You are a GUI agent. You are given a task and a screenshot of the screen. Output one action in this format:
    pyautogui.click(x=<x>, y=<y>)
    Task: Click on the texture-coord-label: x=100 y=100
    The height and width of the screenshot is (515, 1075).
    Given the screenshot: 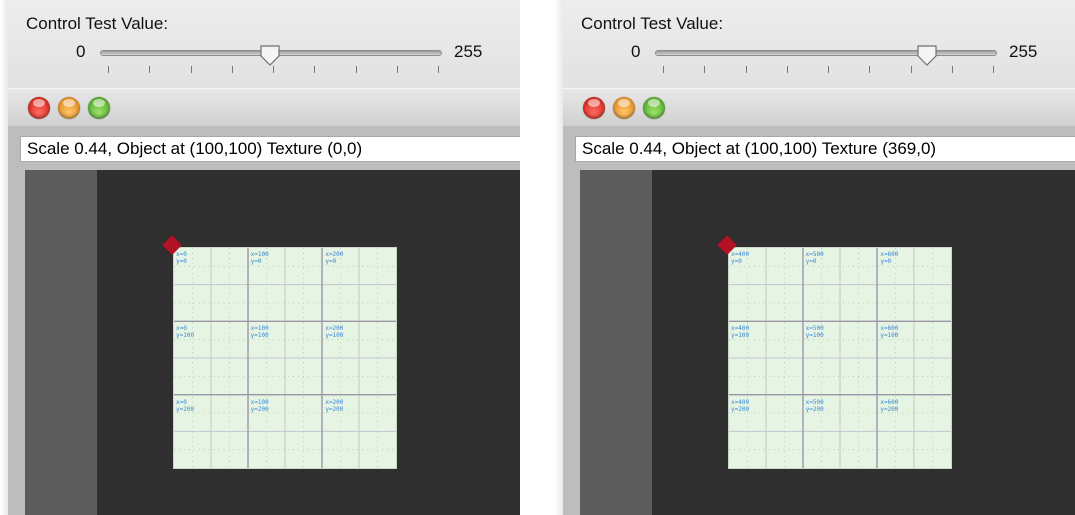 What is the action you would take?
    pyautogui.click(x=259, y=332)
    